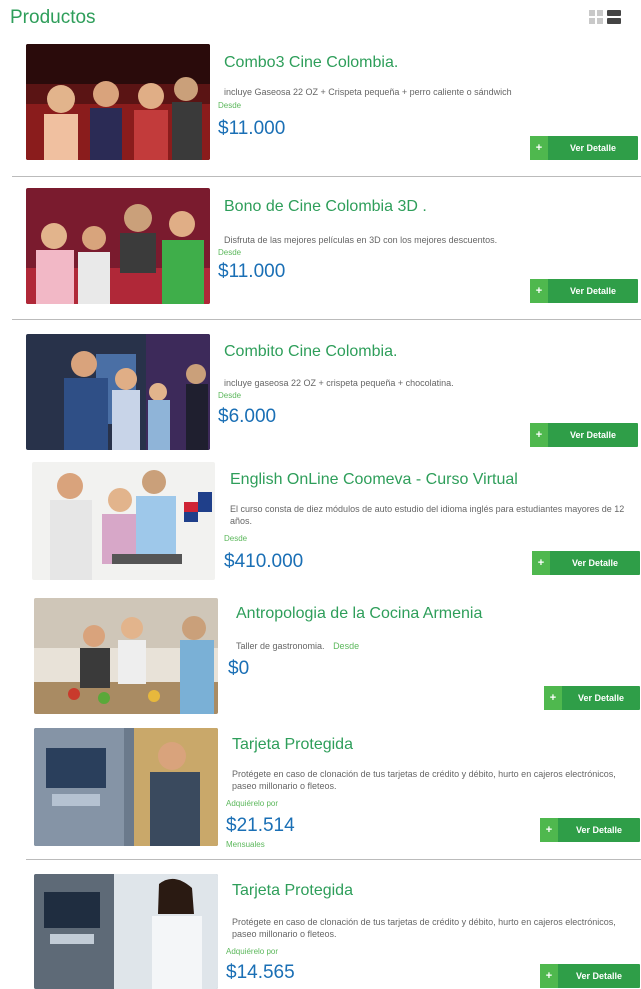 Image resolution: width=641 pixels, height=989 pixels. I want to click on product-price: $6.000, so click(247, 416).